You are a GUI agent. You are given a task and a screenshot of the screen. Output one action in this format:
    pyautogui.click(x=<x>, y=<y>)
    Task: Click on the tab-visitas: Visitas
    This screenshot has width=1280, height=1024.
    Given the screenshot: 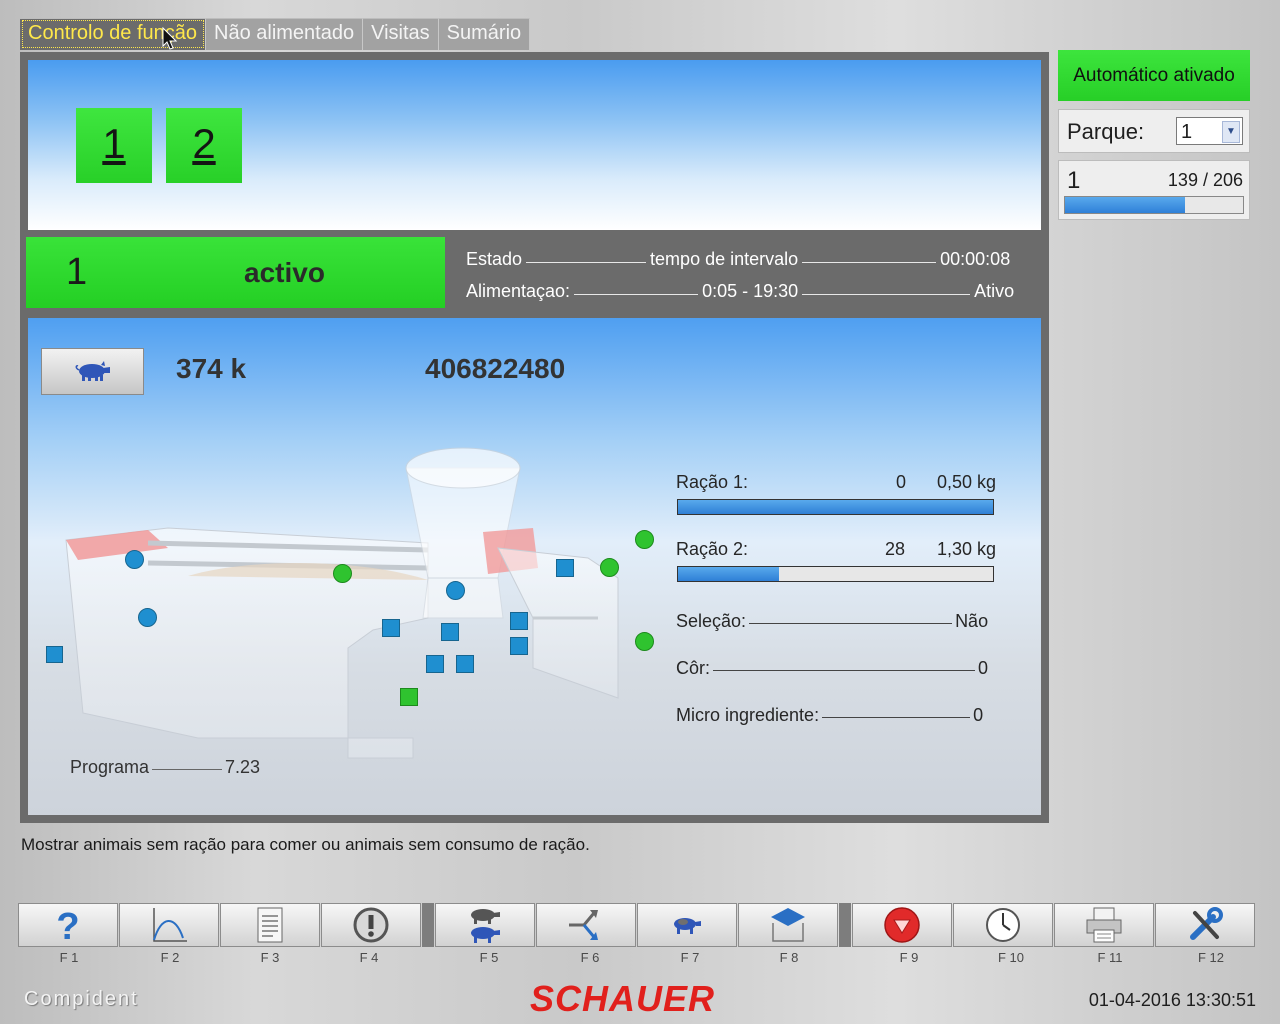 What is the action you would take?
    pyautogui.click(x=401, y=34)
    